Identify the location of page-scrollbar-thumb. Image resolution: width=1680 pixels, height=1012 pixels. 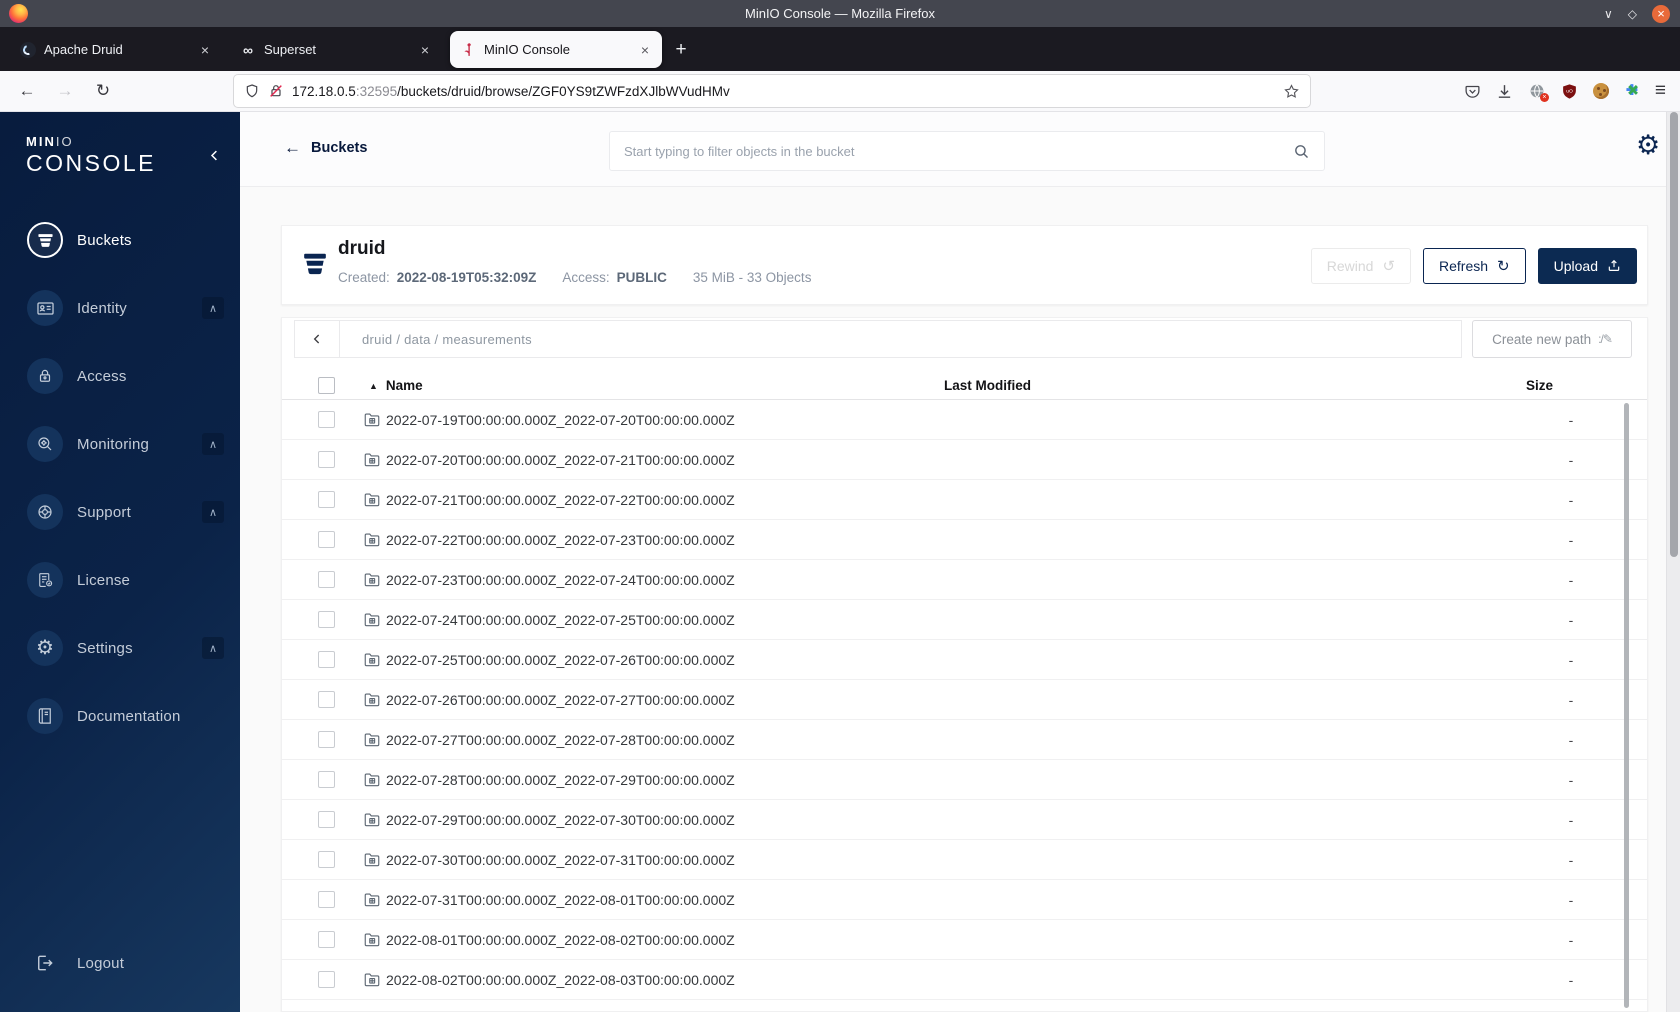
(1673, 334).